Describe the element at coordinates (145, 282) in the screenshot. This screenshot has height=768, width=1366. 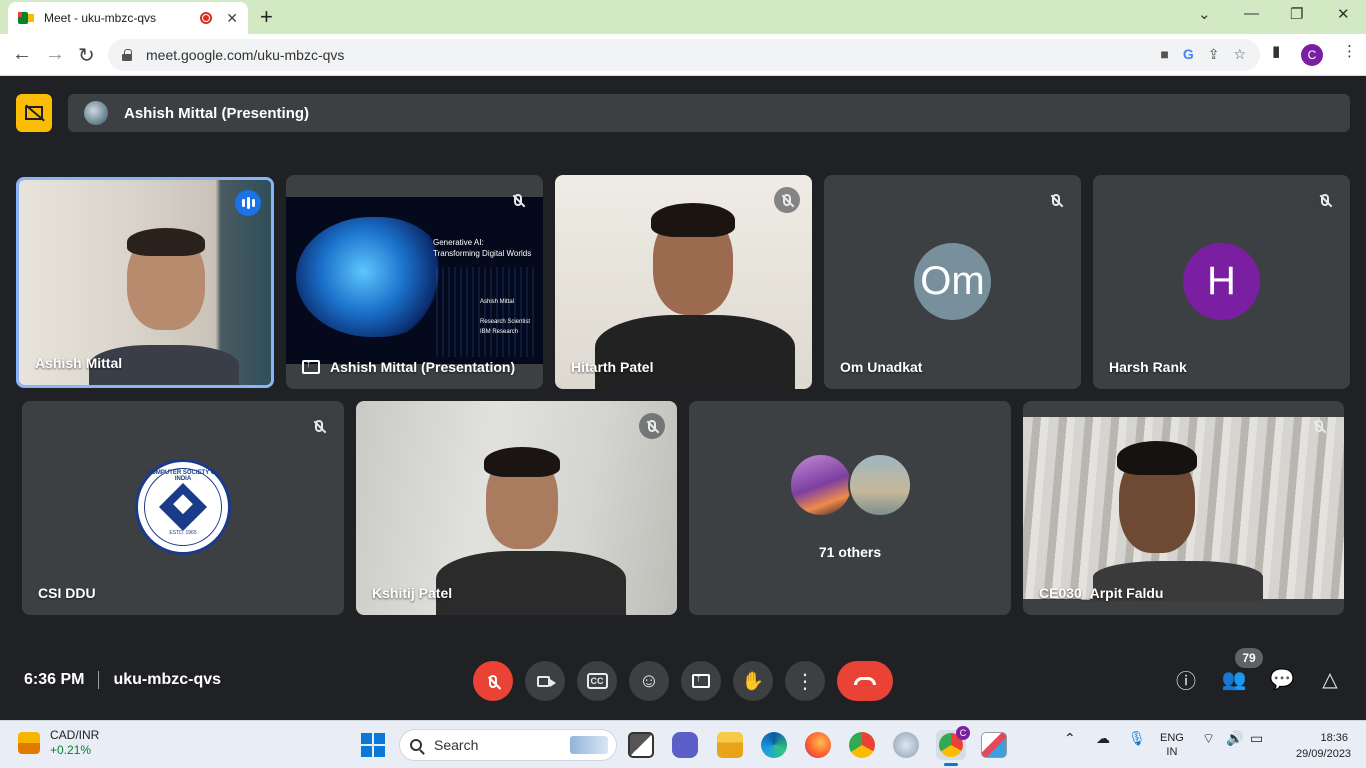
I see `participant-tile-ashish: Ashish Mittal` at that location.